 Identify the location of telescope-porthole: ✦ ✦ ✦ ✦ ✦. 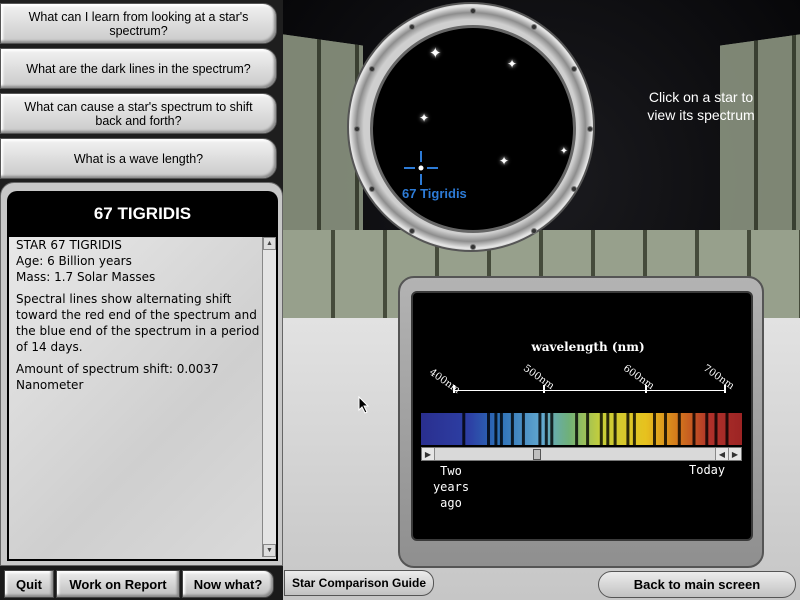
(471, 127).